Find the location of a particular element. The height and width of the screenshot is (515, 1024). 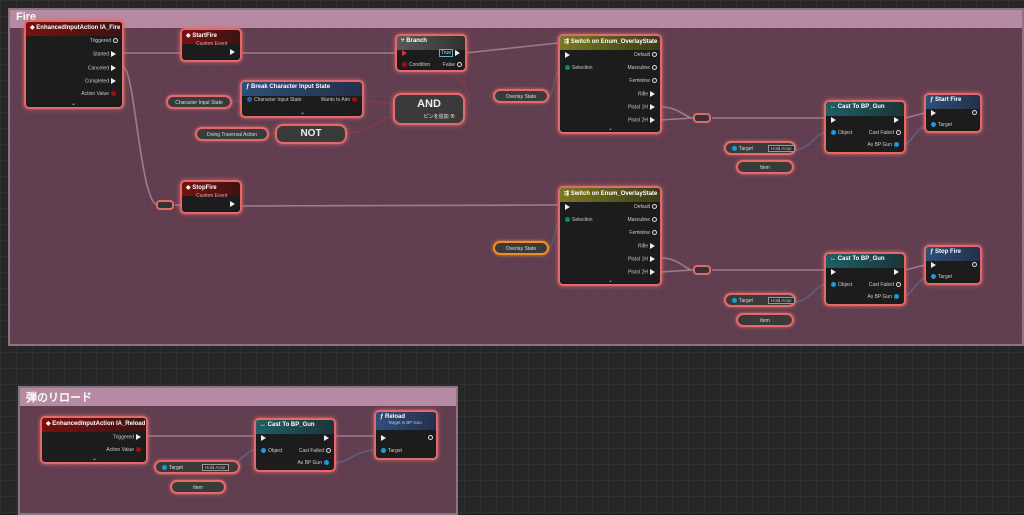

out-label: Rifle is located at coordinates (642, 94).